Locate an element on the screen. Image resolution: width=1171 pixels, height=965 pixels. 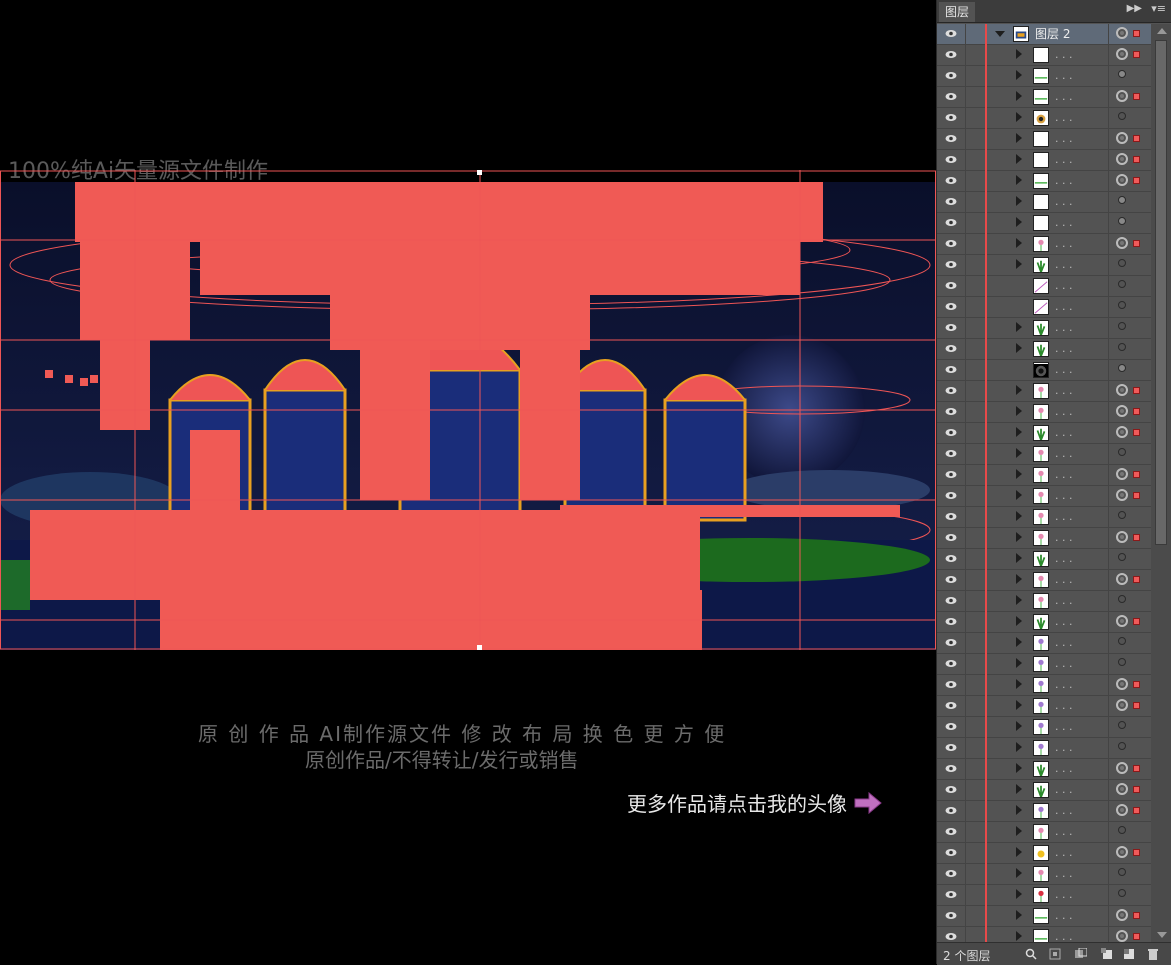
create-sublayer-icon is located at coordinates (1107, 954).